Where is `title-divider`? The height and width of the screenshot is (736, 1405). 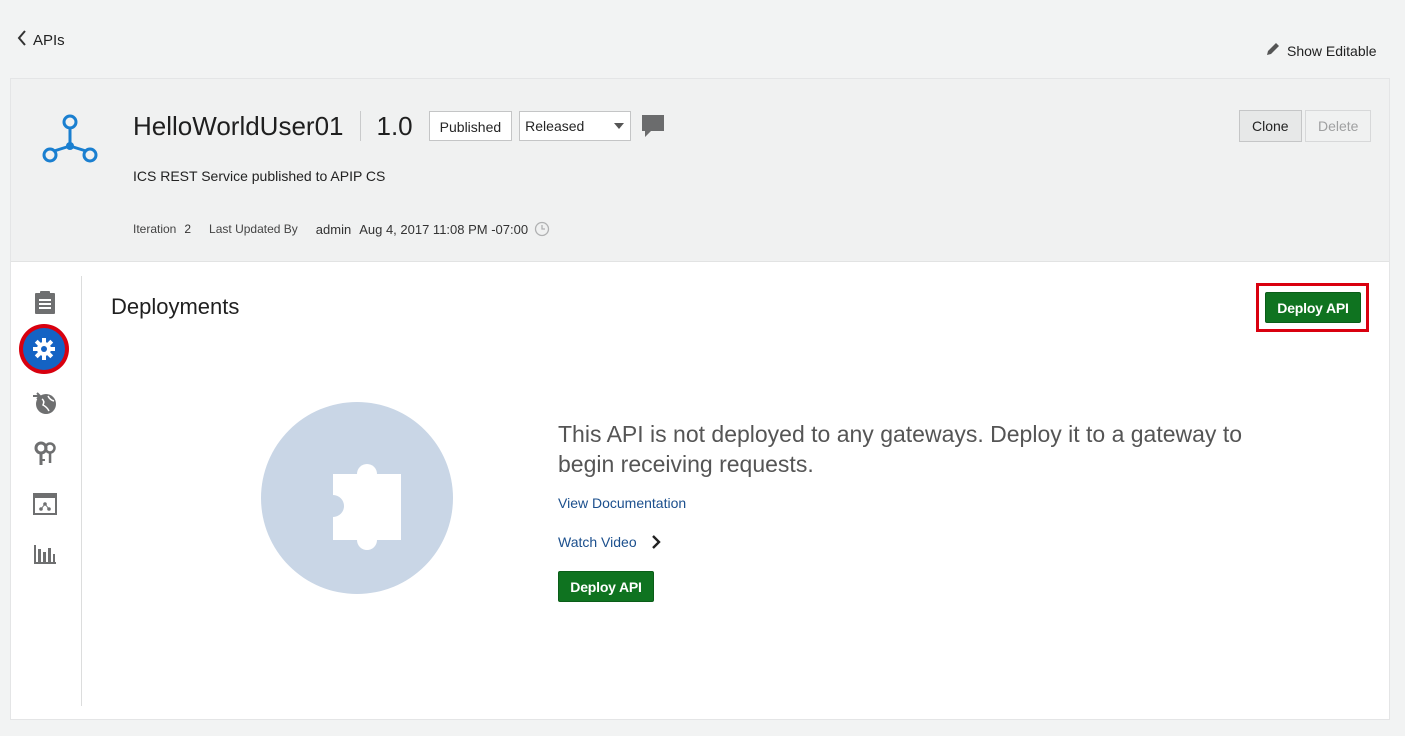 title-divider is located at coordinates (360, 126).